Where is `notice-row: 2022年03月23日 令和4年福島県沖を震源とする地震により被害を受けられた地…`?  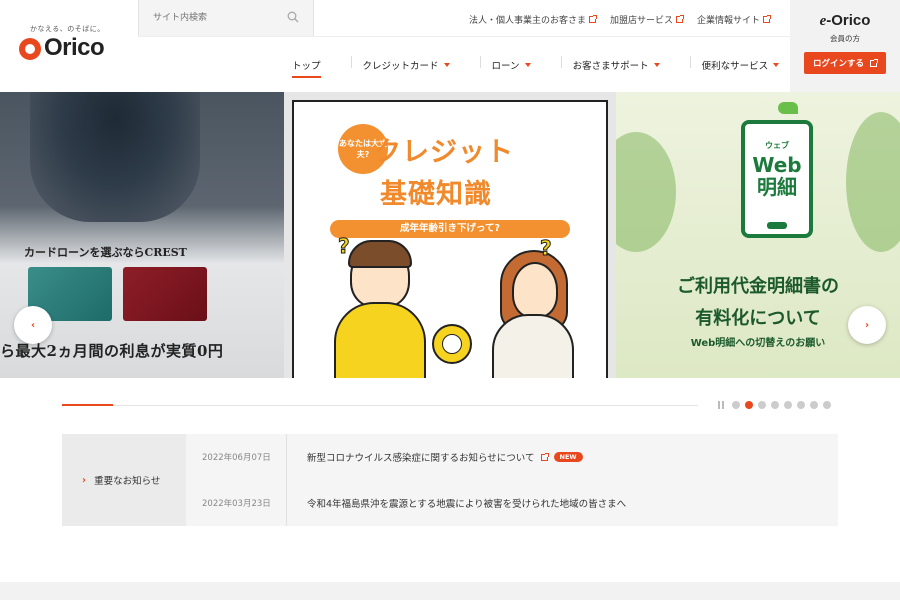
notice-row: 2022年03月23日 令和4年福島県沖を震源とする地震により被害を受けられた地… is located at coordinates (512, 503).